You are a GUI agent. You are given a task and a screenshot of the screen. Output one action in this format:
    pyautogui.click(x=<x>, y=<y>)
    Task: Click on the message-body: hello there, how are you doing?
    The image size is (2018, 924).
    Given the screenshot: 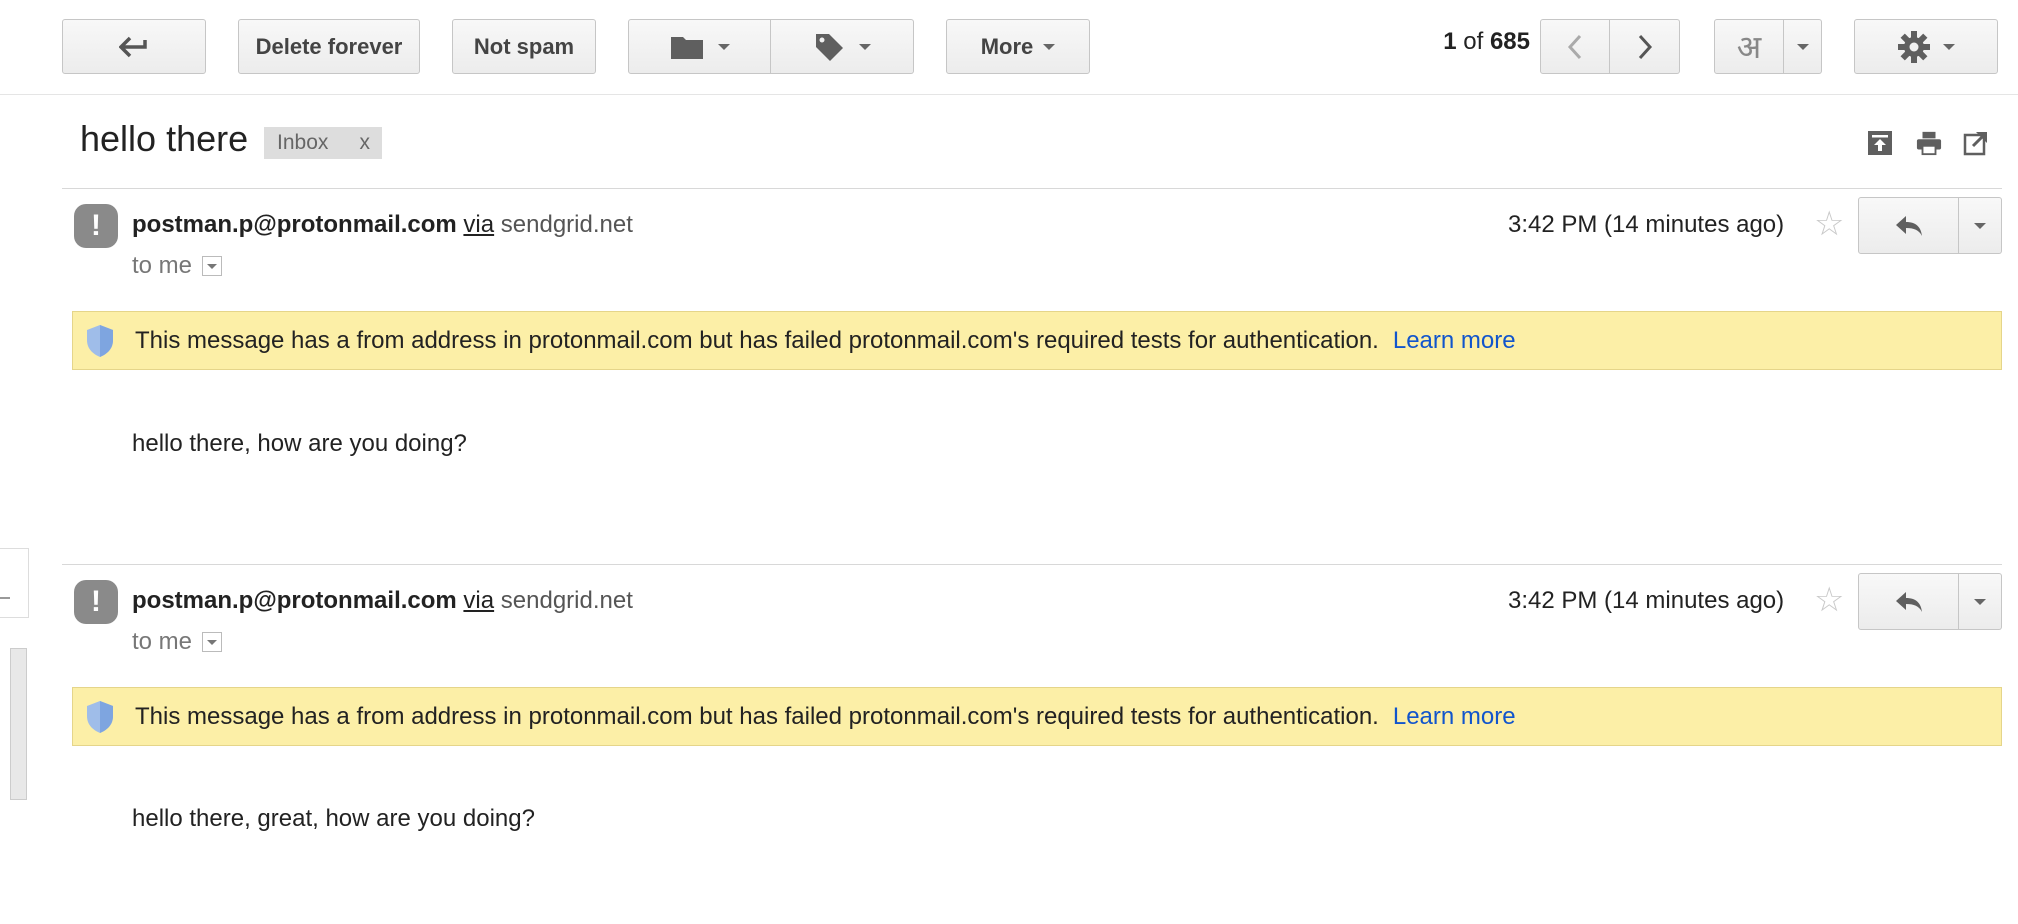 What is the action you would take?
    pyautogui.click(x=299, y=443)
    